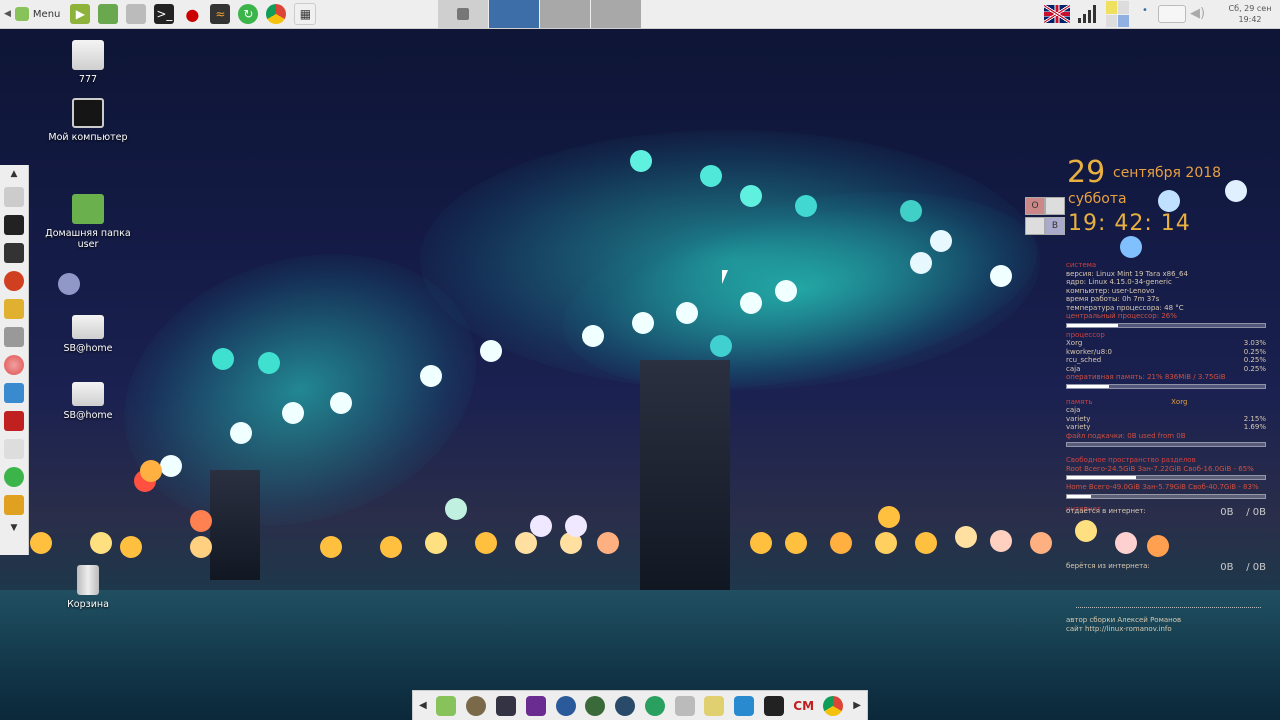  I want to click on clock-dock-icon, so click(625, 705).